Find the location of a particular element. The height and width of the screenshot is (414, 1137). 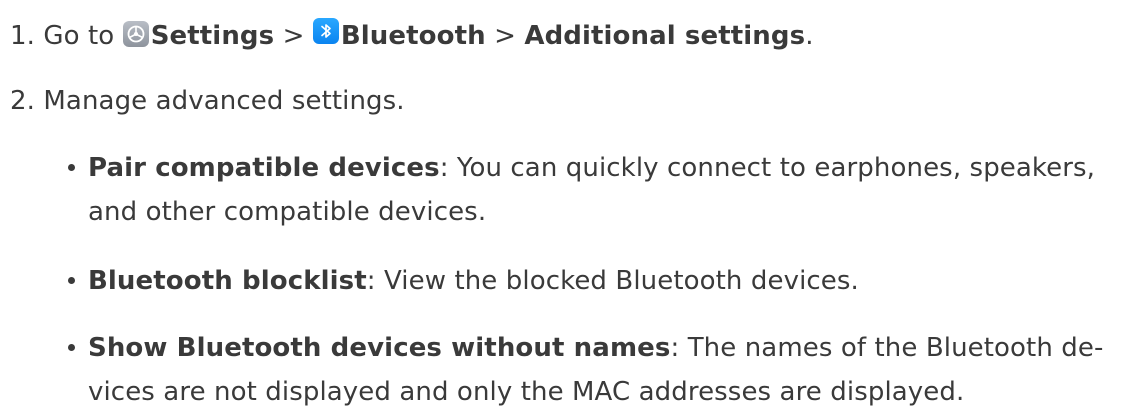

step-1-prefix: Go to is located at coordinates (83, 36).